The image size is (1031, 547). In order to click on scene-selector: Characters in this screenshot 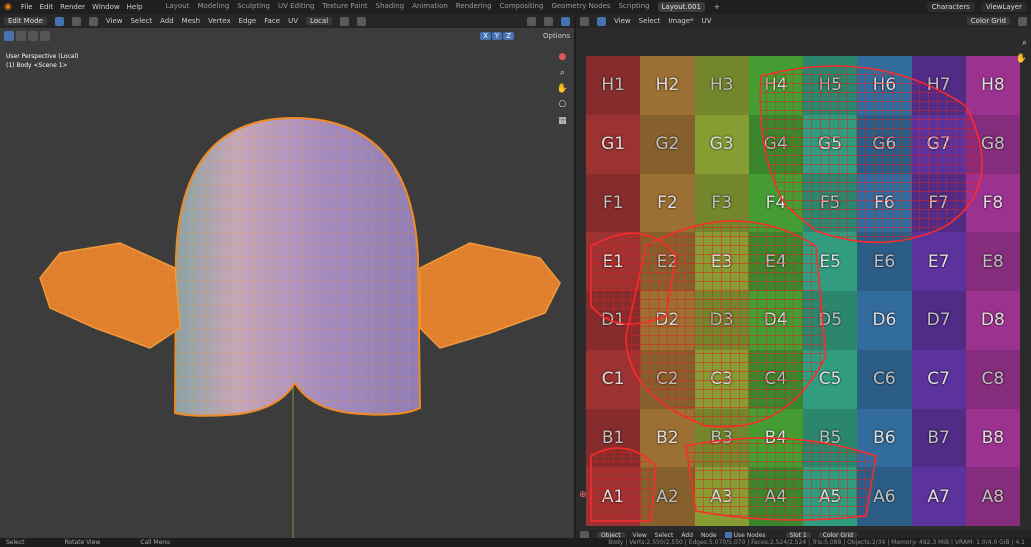, I will do `click(950, 7)`.